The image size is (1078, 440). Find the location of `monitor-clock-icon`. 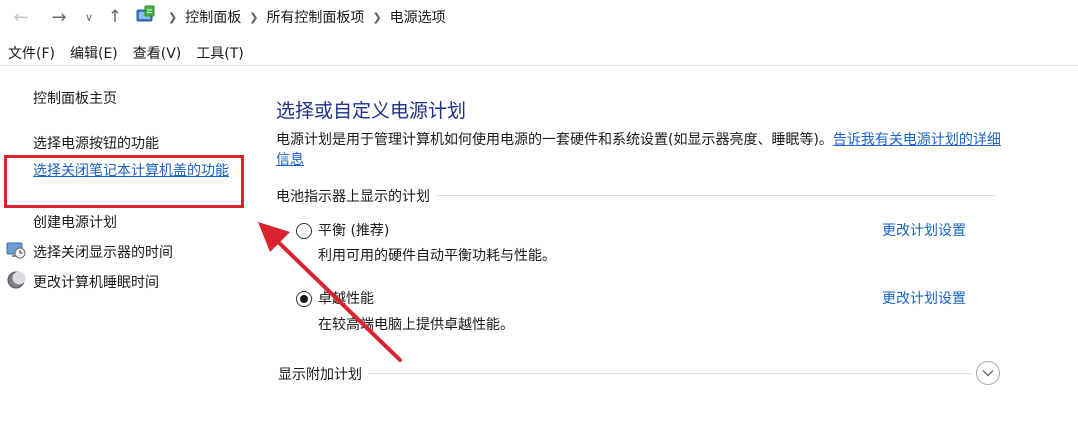

monitor-clock-icon is located at coordinates (16, 250).